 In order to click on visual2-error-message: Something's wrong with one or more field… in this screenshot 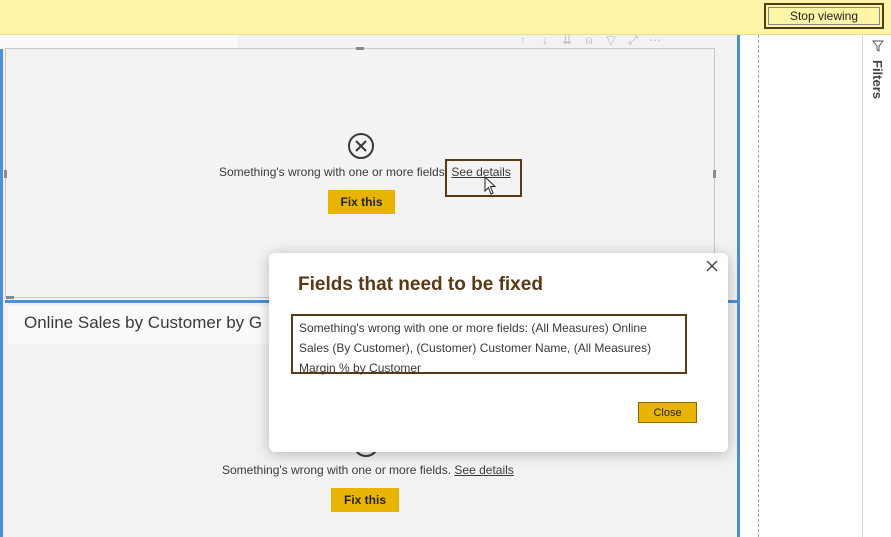, I will do `click(368, 470)`.